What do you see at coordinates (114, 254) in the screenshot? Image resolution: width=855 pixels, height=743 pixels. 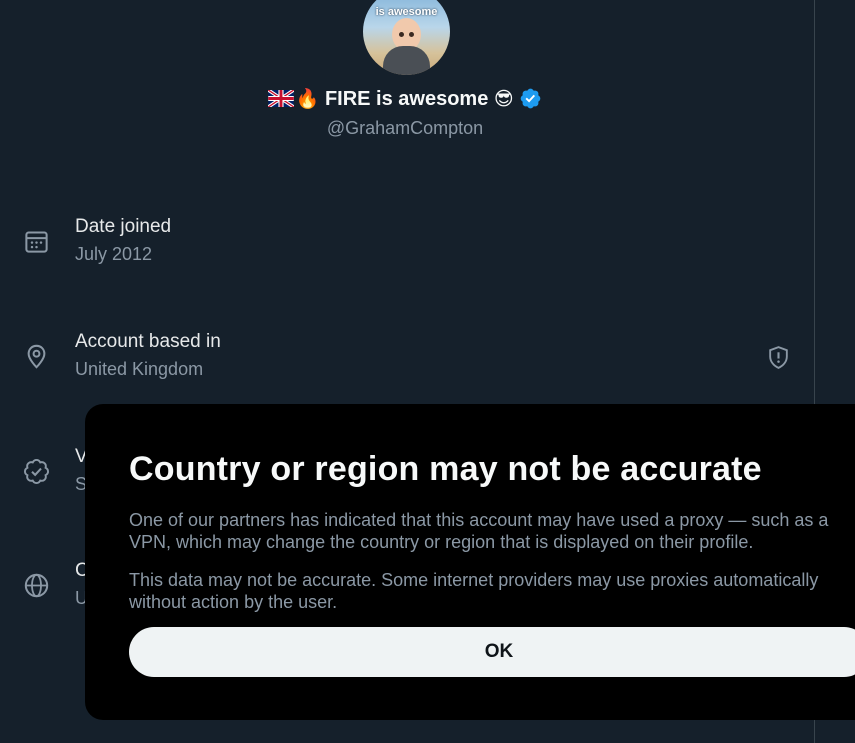 I see `row-value: July 2012` at bounding box center [114, 254].